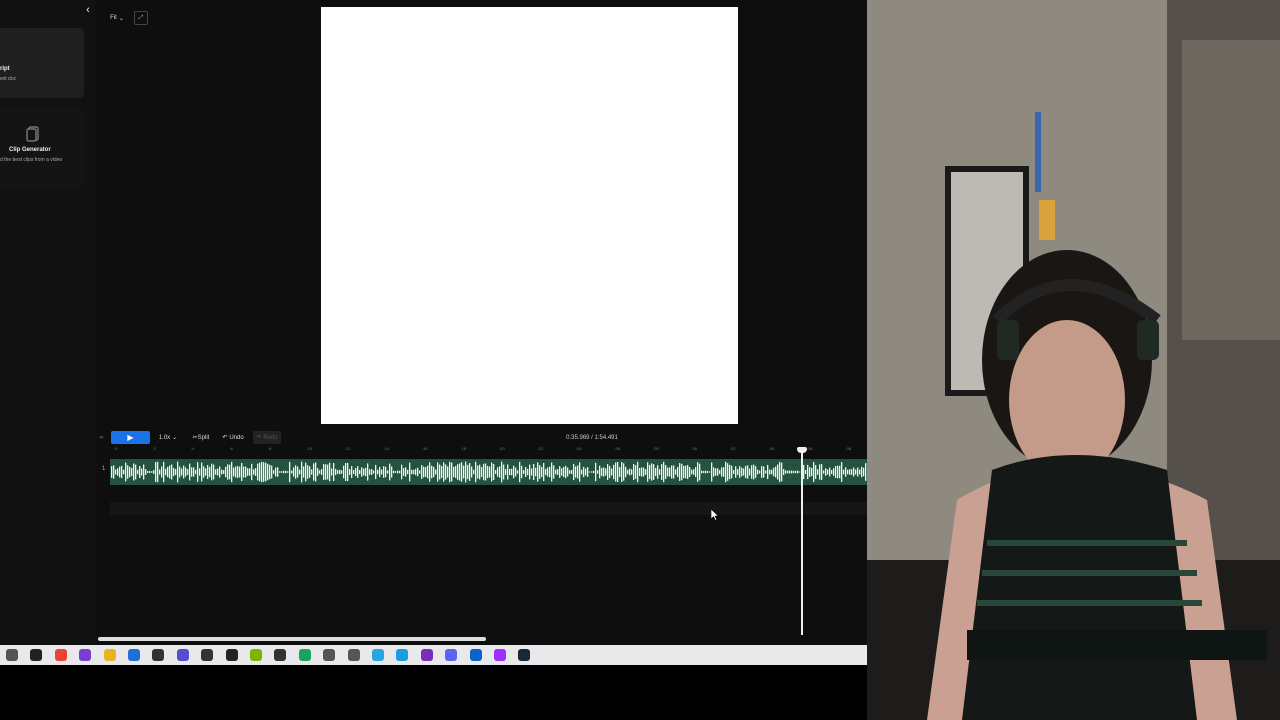 The width and height of the screenshot is (1280, 720). I want to click on timeline-scrollbar, so click(292, 639).